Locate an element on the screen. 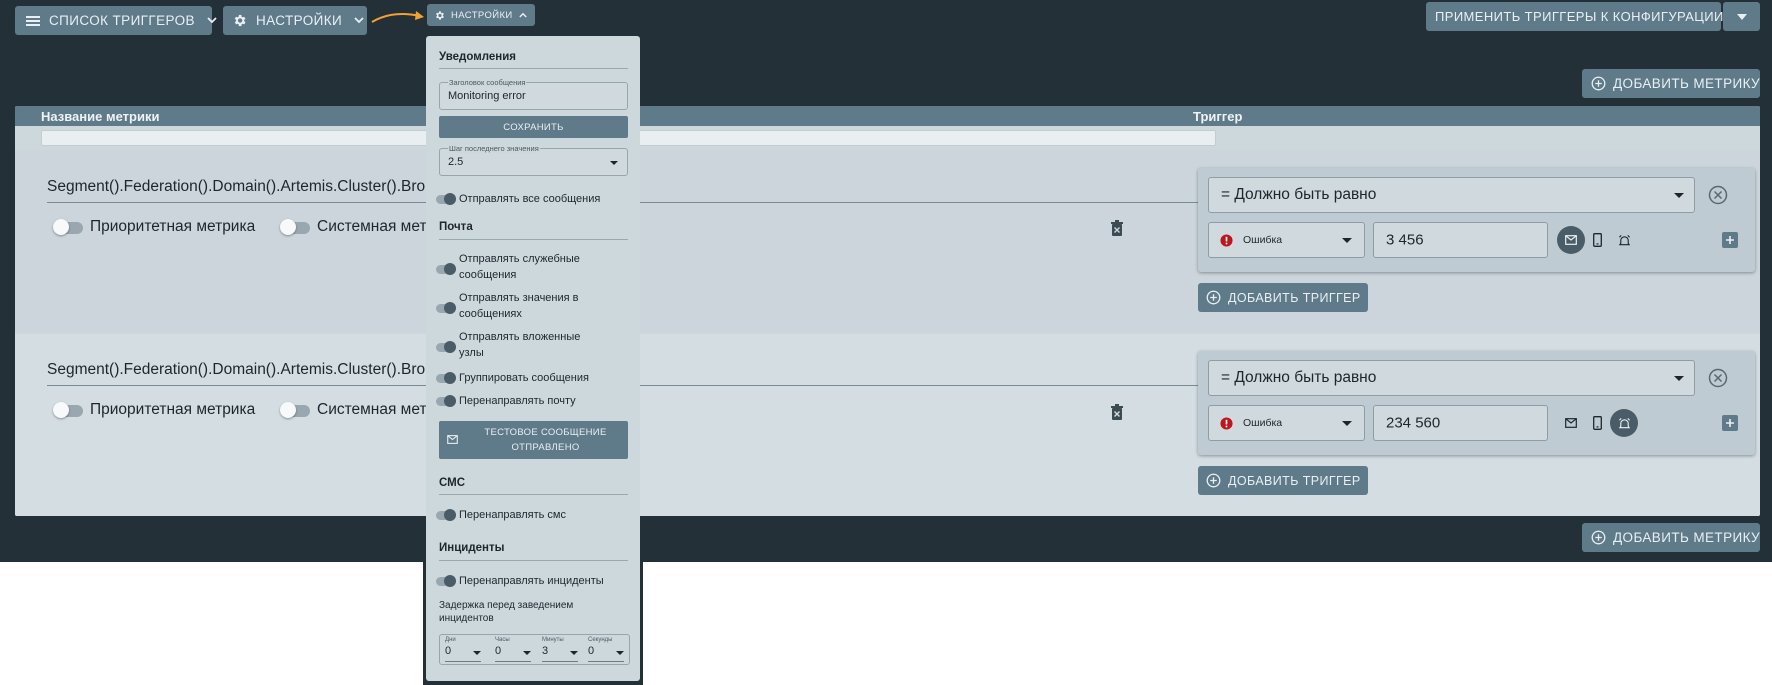 The height and width of the screenshot is (685, 1772). hours-select: Часы 0 is located at coordinates (515, 650).